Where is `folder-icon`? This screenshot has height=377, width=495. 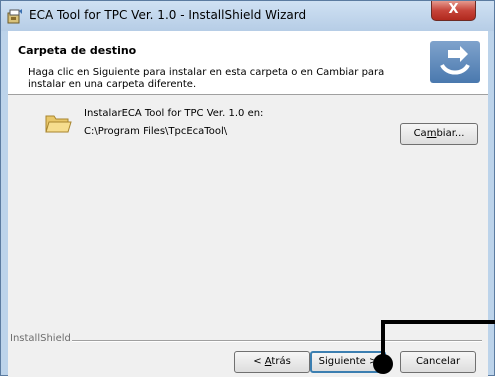 folder-icon is located at coordinates (58, 124).